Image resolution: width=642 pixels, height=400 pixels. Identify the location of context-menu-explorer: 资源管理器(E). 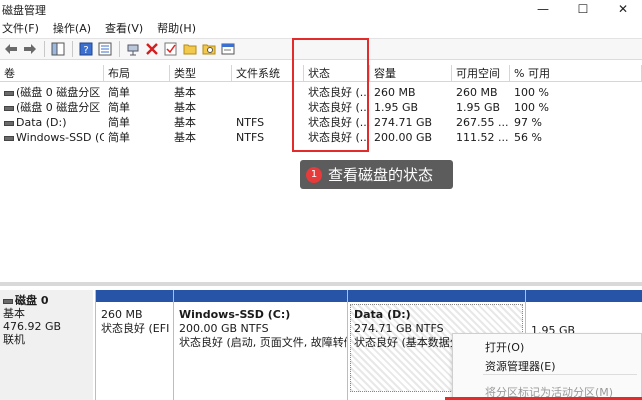
(520, 366).